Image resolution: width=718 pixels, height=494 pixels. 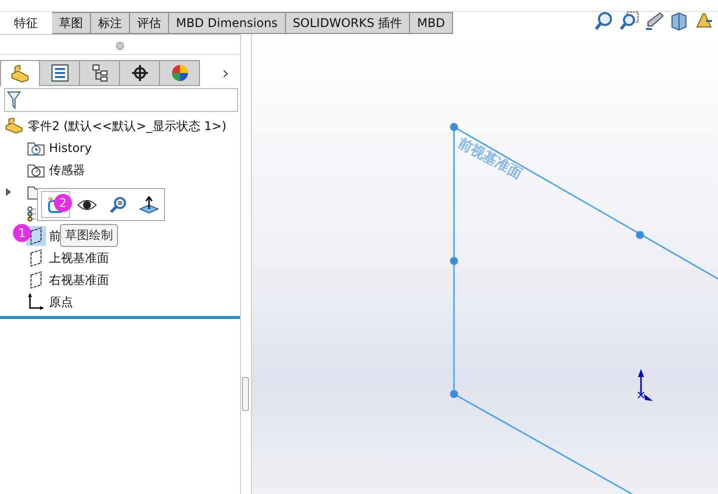 What do you see at coordinates (55, 236) in the screenshot?
I see `tree-item-label: 前` at bounding box center [55, 236].